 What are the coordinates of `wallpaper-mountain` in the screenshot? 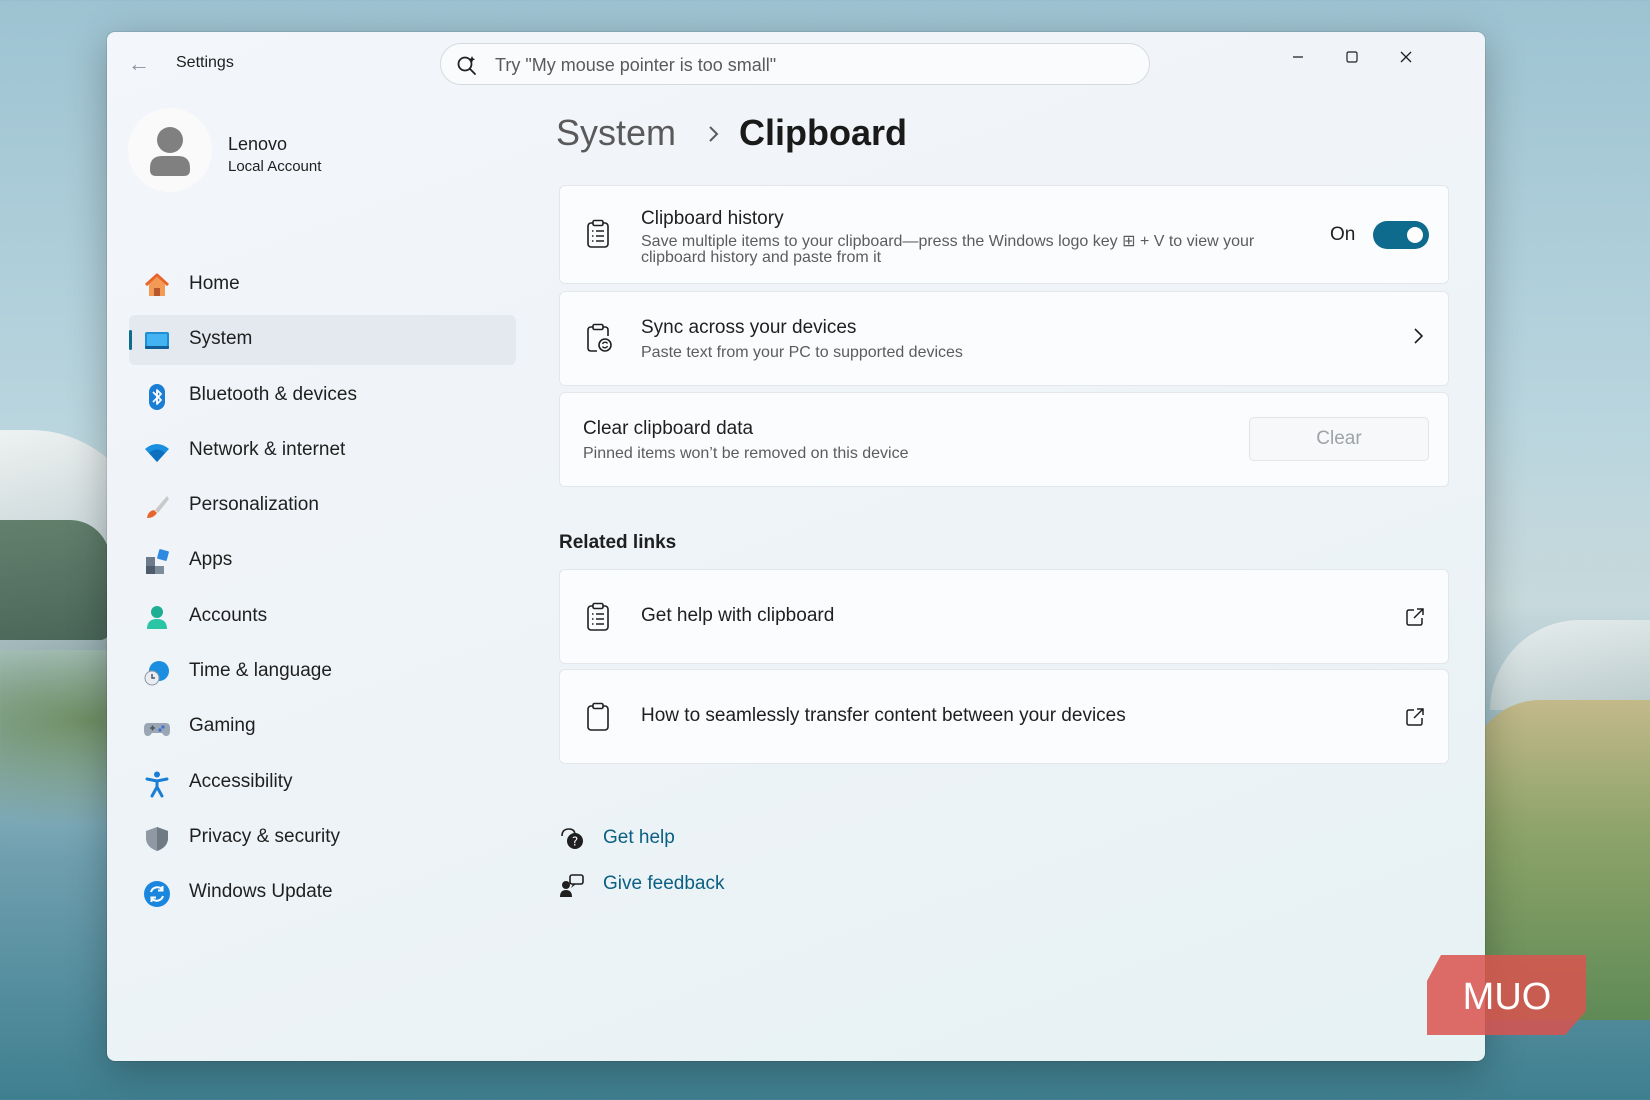 It's located at (1570, 665).